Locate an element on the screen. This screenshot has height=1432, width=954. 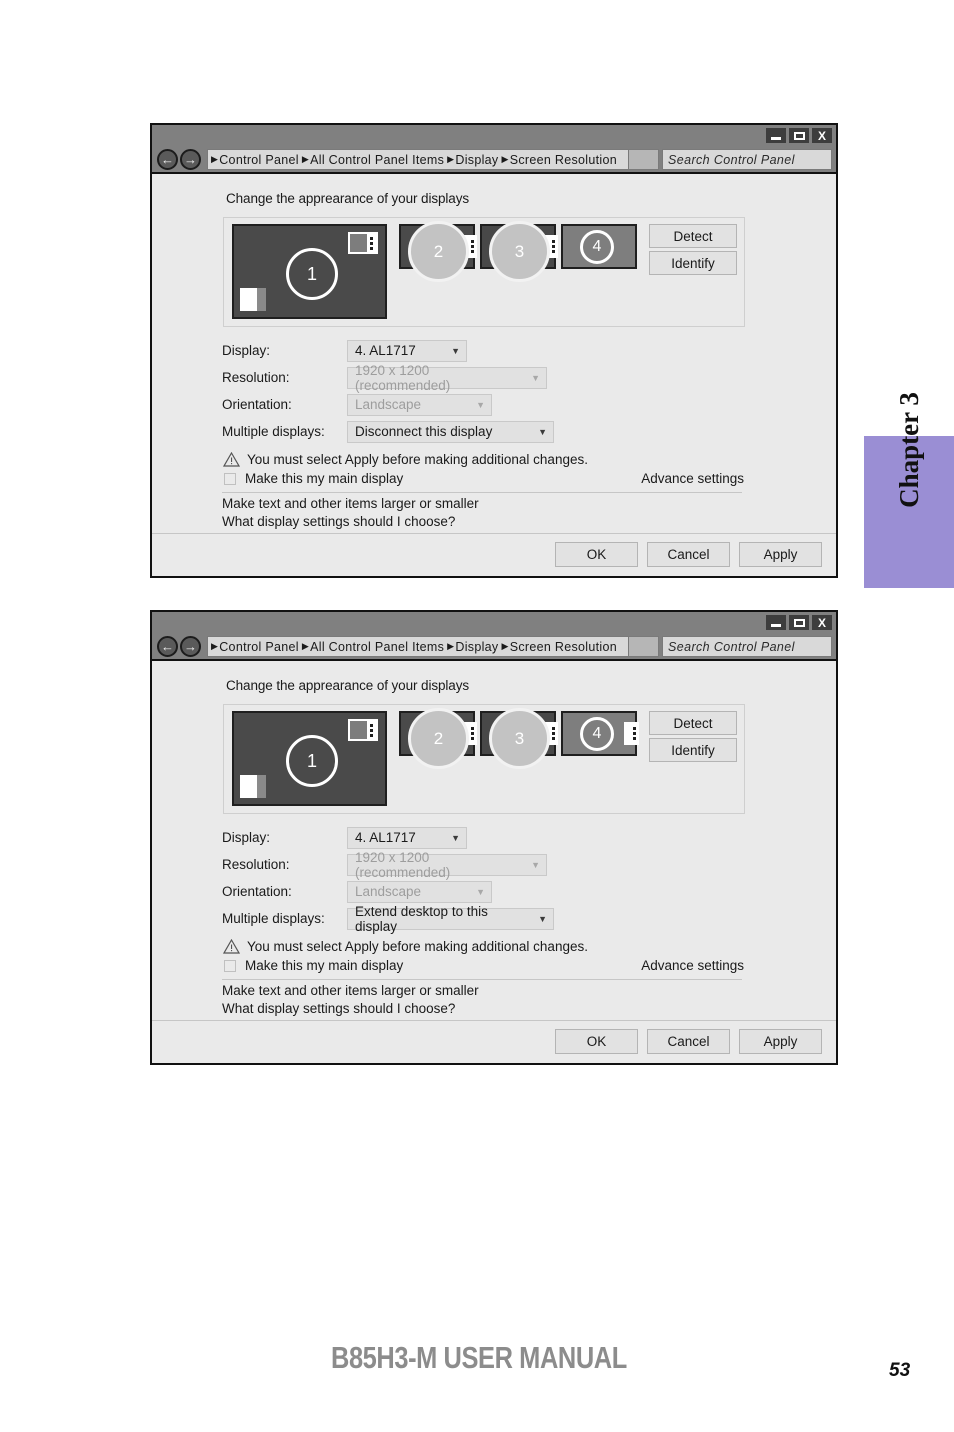
display-select-value: 4. AL1717 is located at coordinates (385, 837).